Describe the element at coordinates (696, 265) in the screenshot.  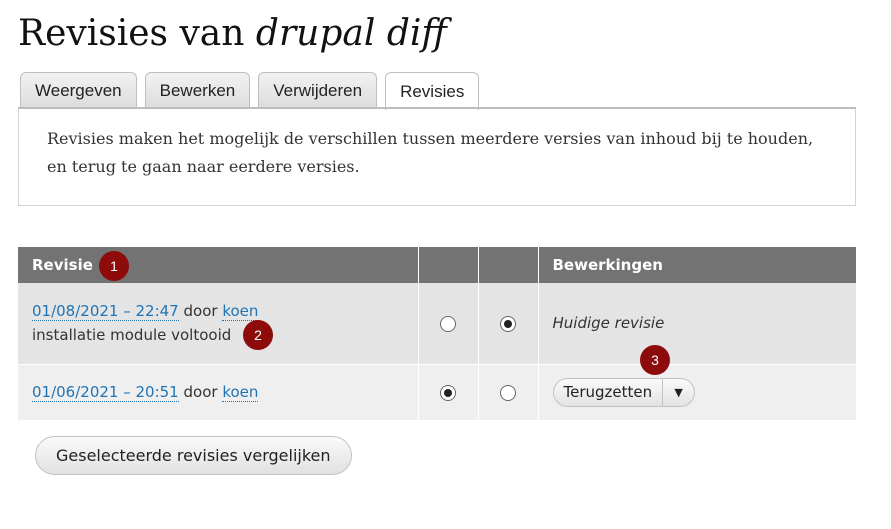
I see `header-operations: Bewerkingen` at that location.